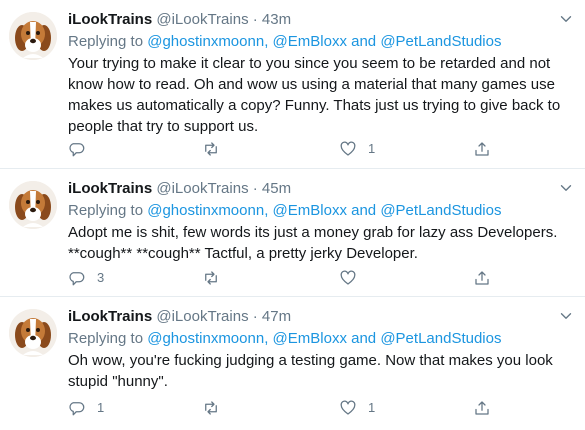 This screenshot has width=585, height=430. Describe the element at coordinates (288, 149) in the screenshot. I see `tweet-actions: 1` at that location.